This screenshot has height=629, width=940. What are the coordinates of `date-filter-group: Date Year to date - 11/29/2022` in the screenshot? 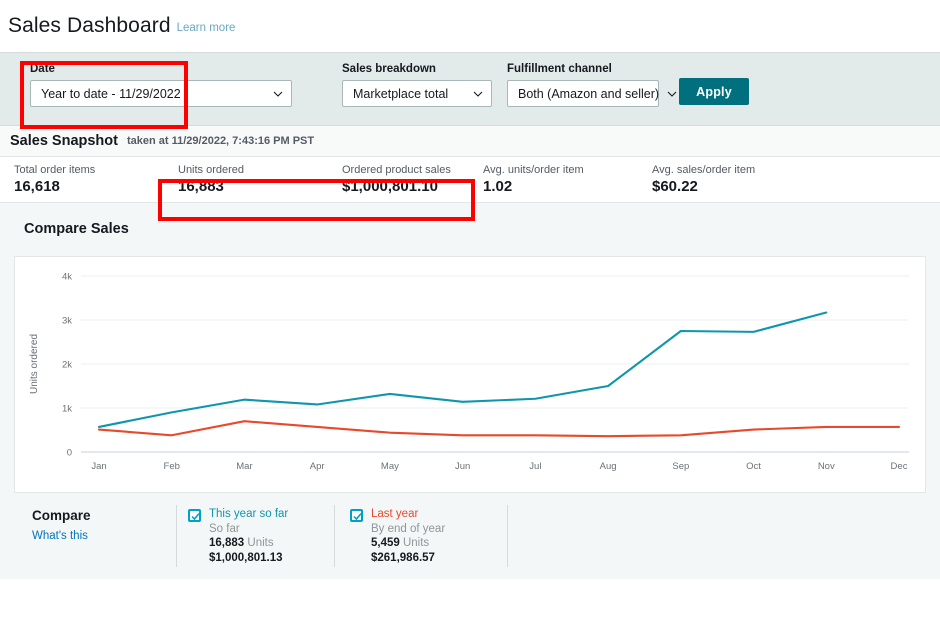 It's located at (161, 85).